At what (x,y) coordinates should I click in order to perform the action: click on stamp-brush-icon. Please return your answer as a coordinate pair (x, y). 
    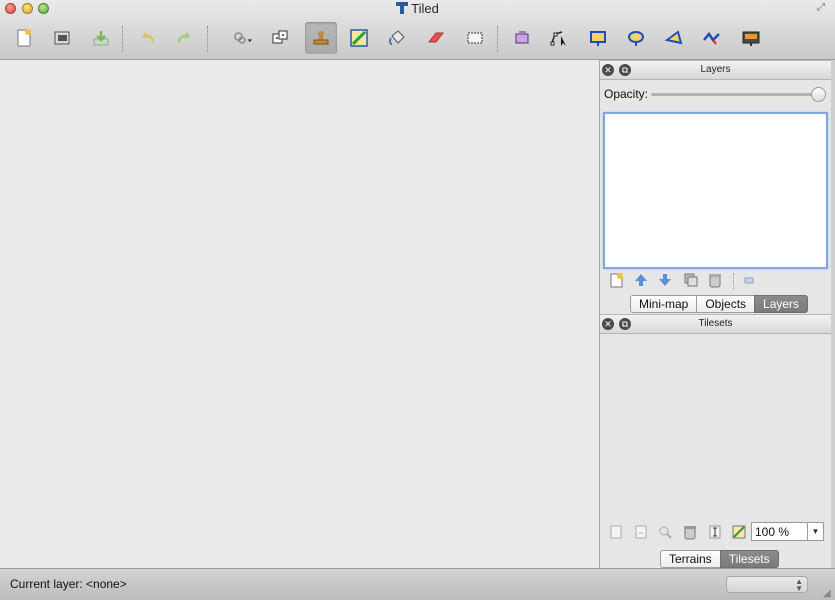
    Looking at the image, I should click on (321, 38).